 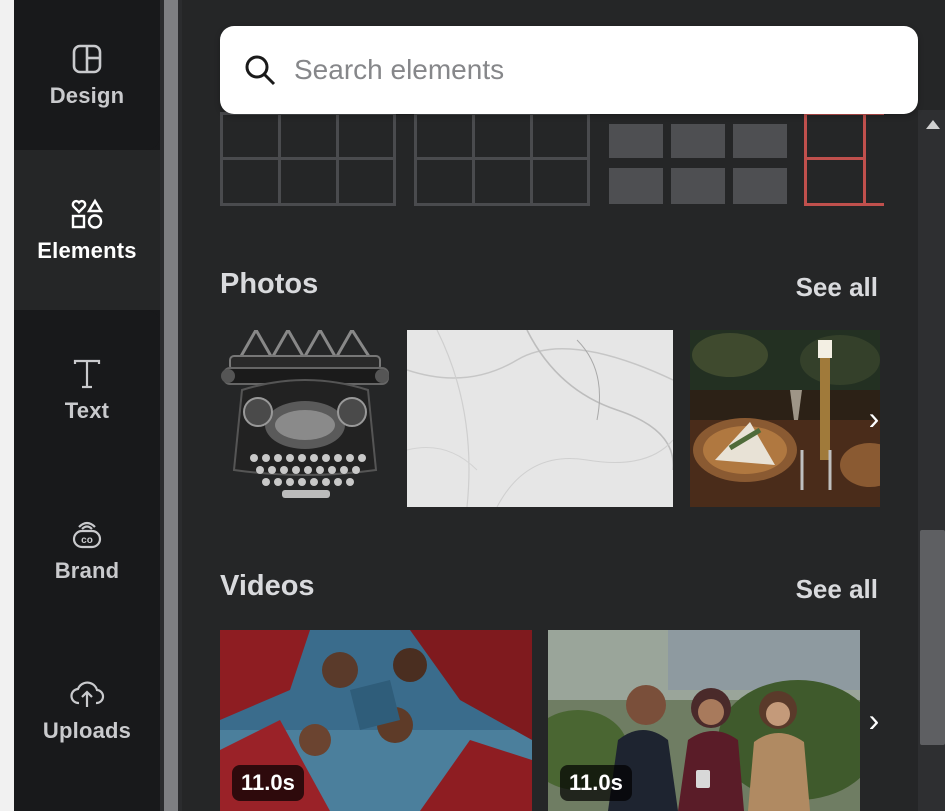 I want to click on photo-typewriter, so click(x=305, y=418).